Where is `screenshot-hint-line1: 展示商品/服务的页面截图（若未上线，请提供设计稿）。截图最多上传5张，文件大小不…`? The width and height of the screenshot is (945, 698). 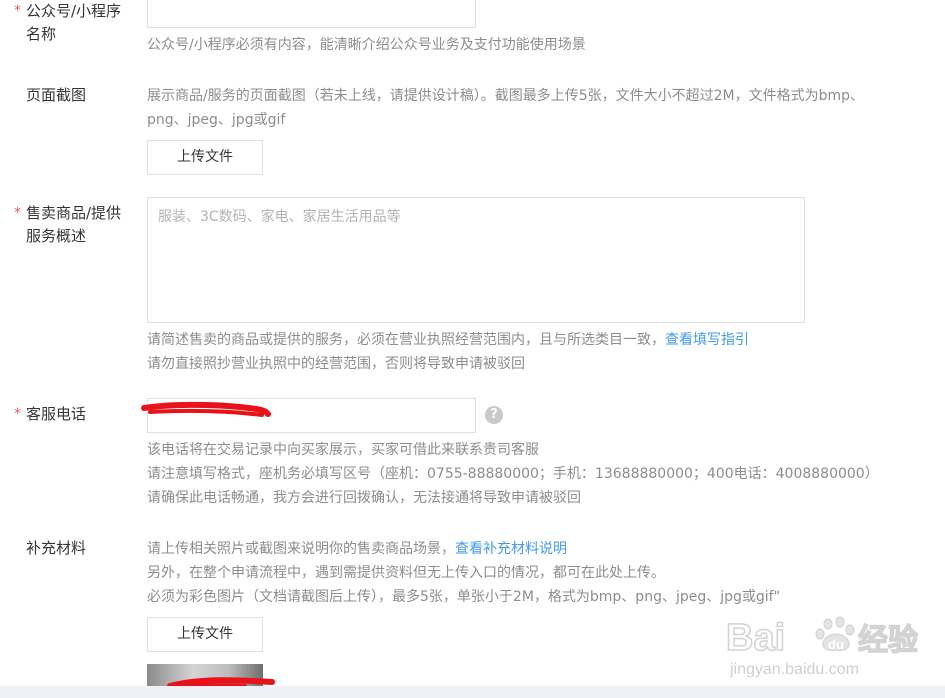
screenshot-hint-line1: 展示商品/服务的页面截图（若未上线，请提供设计稿）。截图最多上传5张，文件大小不… is located at coordinates (506, 96).